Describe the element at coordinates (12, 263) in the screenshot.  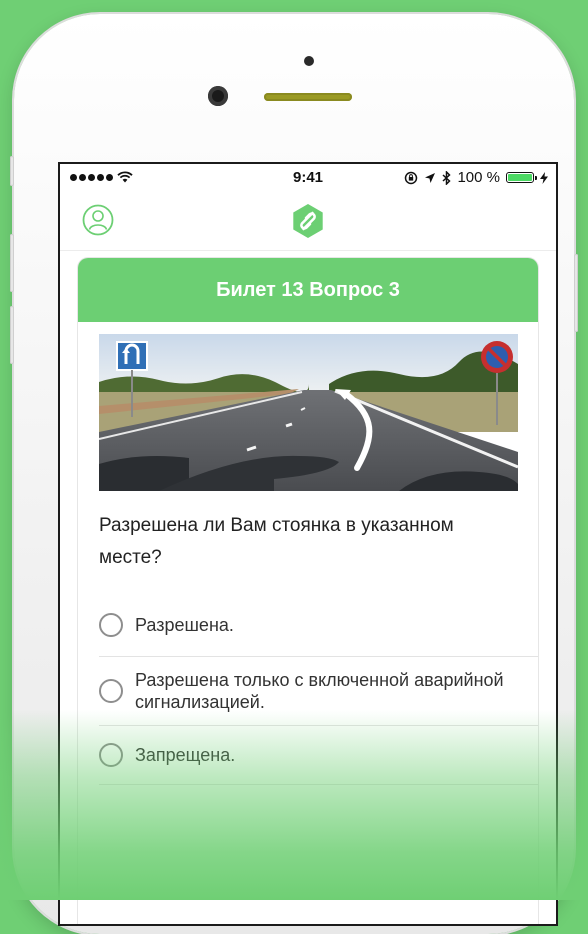
I see `volume-up-button` at that location.